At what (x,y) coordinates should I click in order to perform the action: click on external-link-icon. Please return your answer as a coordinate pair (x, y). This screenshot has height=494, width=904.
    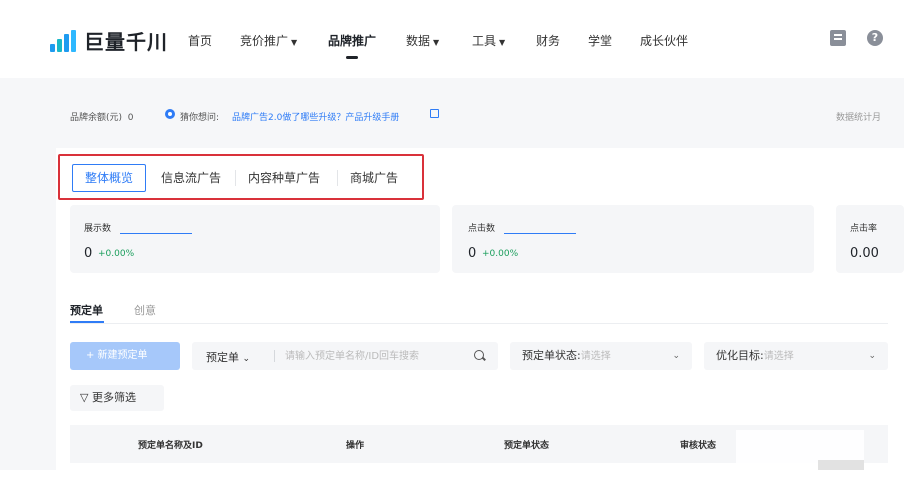
    Looking at the image, I should click on (434, 113).